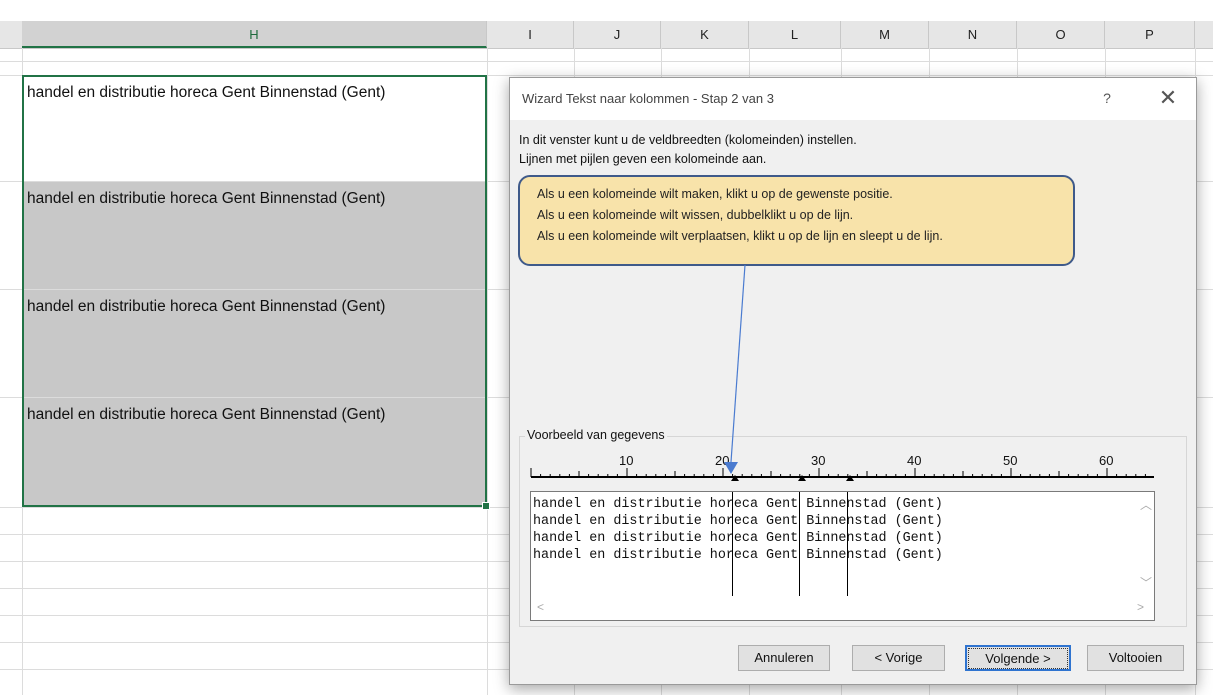  I want to click on column-header-n: N, so click(973, 34).